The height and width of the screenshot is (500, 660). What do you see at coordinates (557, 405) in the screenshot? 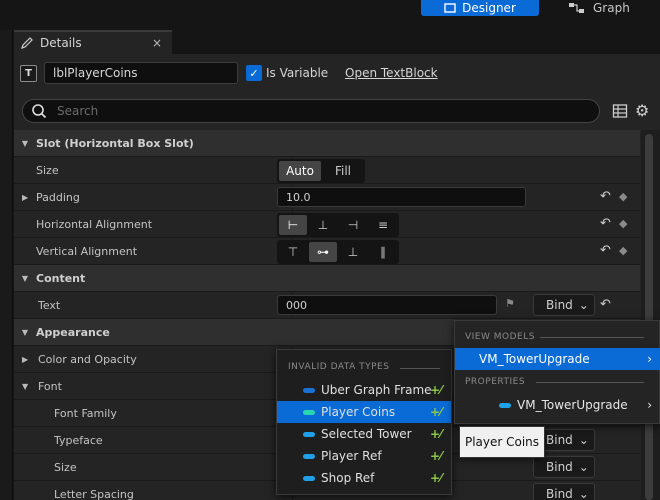
I see `property-item: VM_TowerUpgrade ›` at bounding box center [557, 405].